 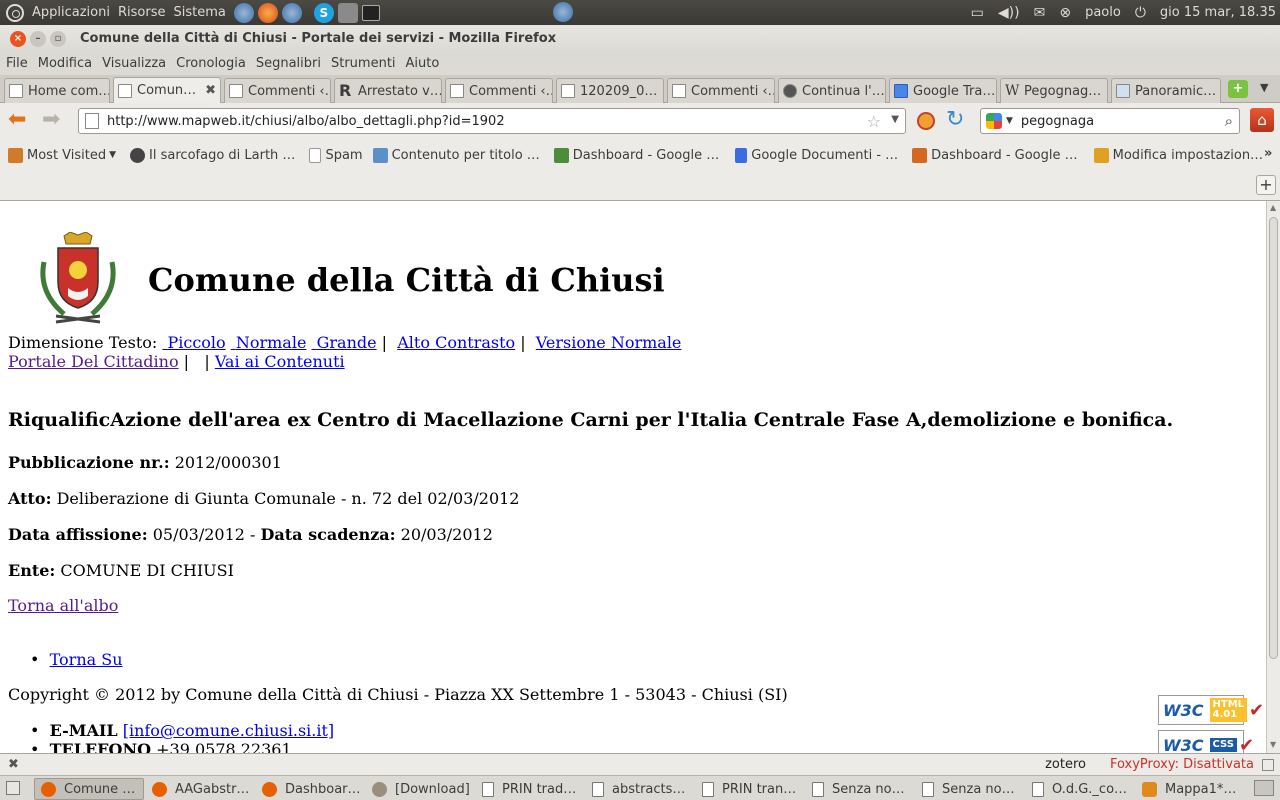 What do you see at coordinates (1264, 788) in the screenshot?
I see `trash-icon` at bounding box center [1264, 788].